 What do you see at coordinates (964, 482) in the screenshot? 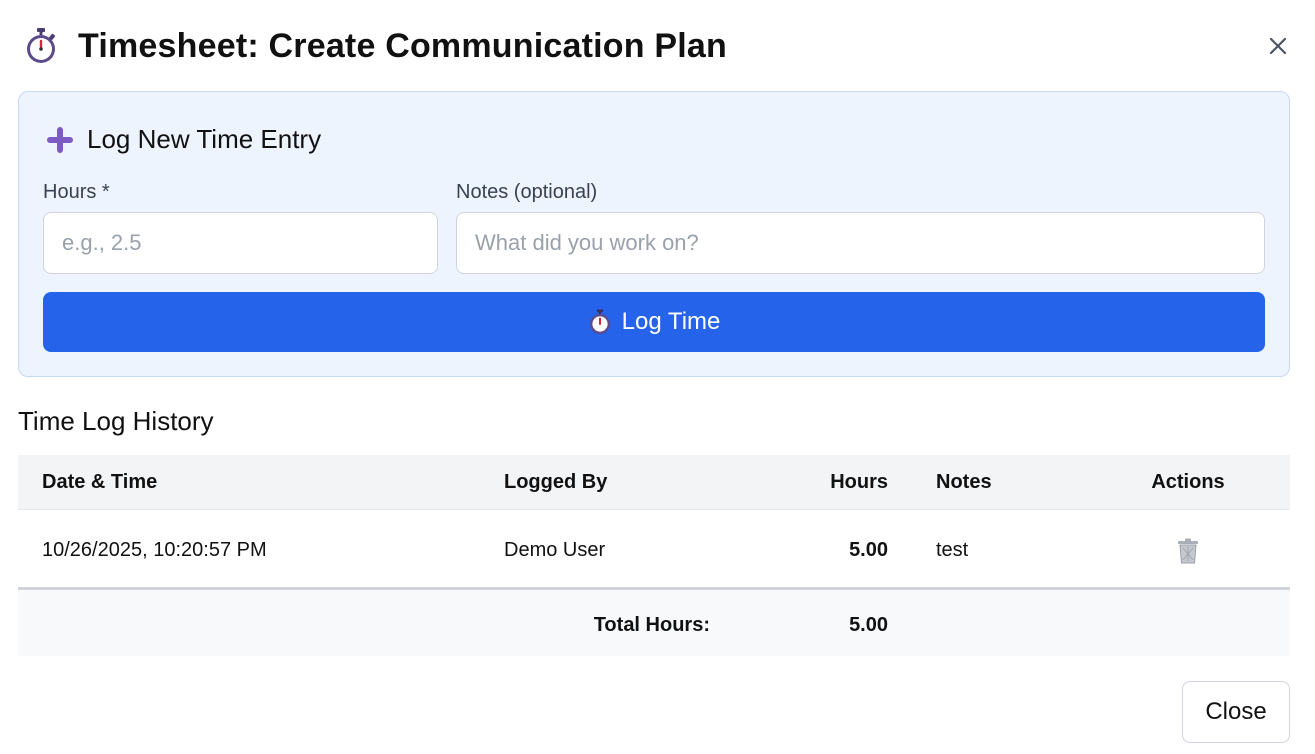
I see `column-header-notes: Notes` at bounding box center [964, 482].